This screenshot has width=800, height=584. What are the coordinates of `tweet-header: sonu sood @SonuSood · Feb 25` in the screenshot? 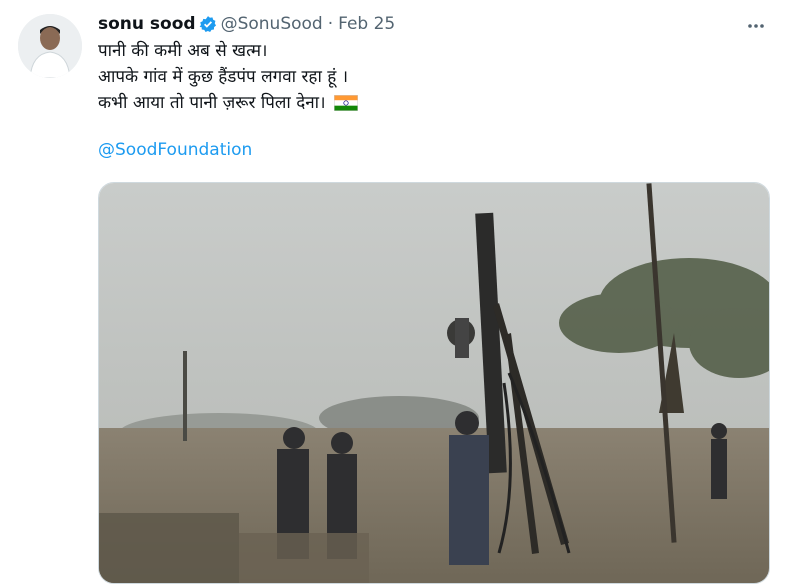 It's located at (246, 24).